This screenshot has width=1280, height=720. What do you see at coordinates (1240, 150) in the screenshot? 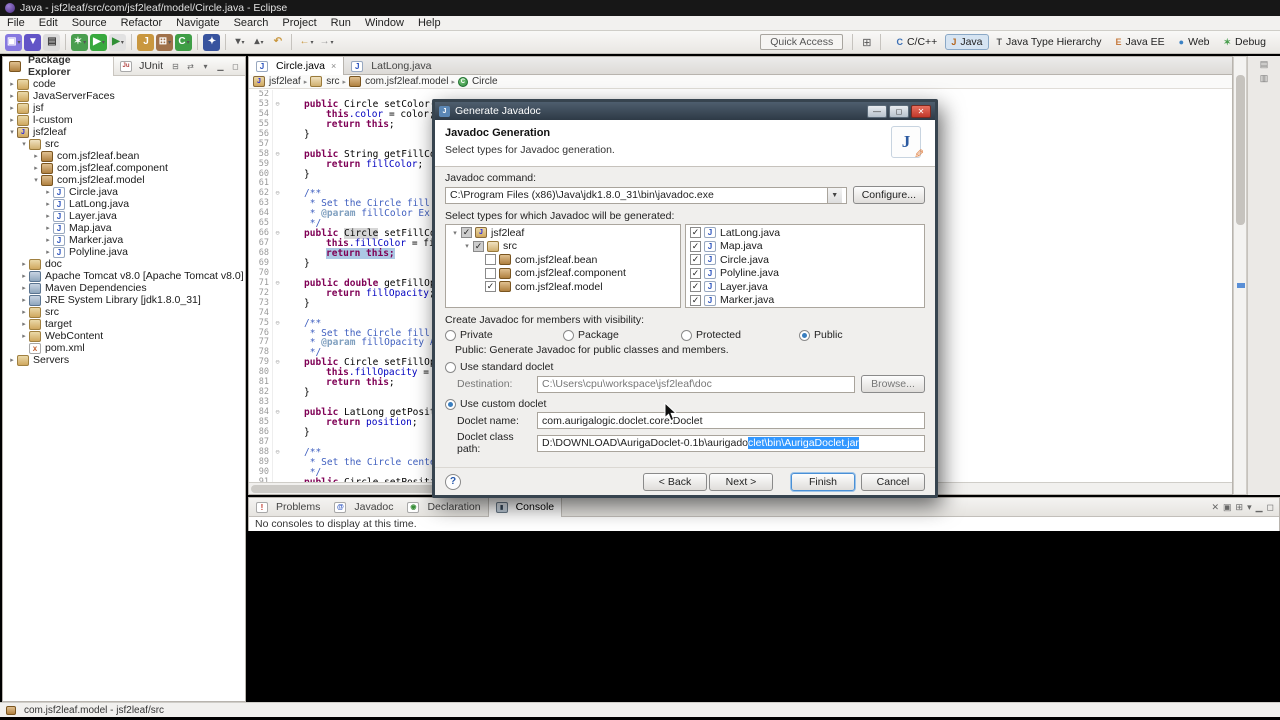
I see `scrollbar-thumb` at bounding box center [1240, 150].